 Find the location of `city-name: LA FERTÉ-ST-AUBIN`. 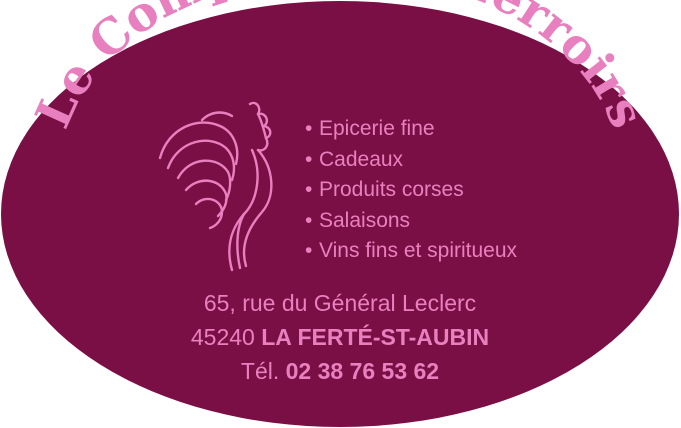

city-name: LA FERTÉ-ST-AUBIN is located at coordinates (375, 337).